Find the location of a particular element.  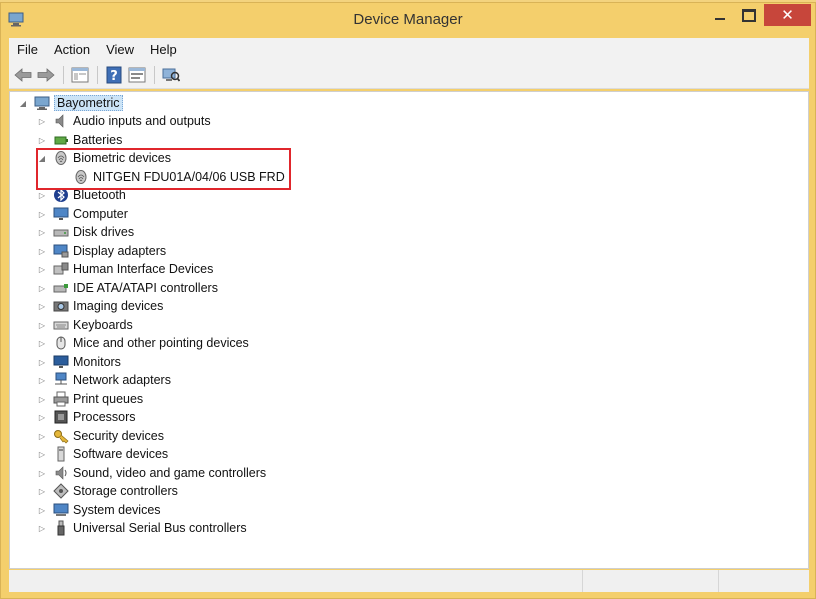

tree-root: ◢ Bayometric is located at coordinates (70, 103).